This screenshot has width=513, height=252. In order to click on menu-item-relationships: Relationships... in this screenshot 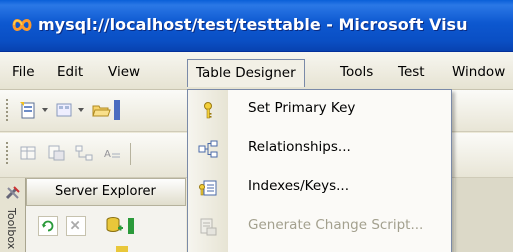, I will do `click(319, 149)`.